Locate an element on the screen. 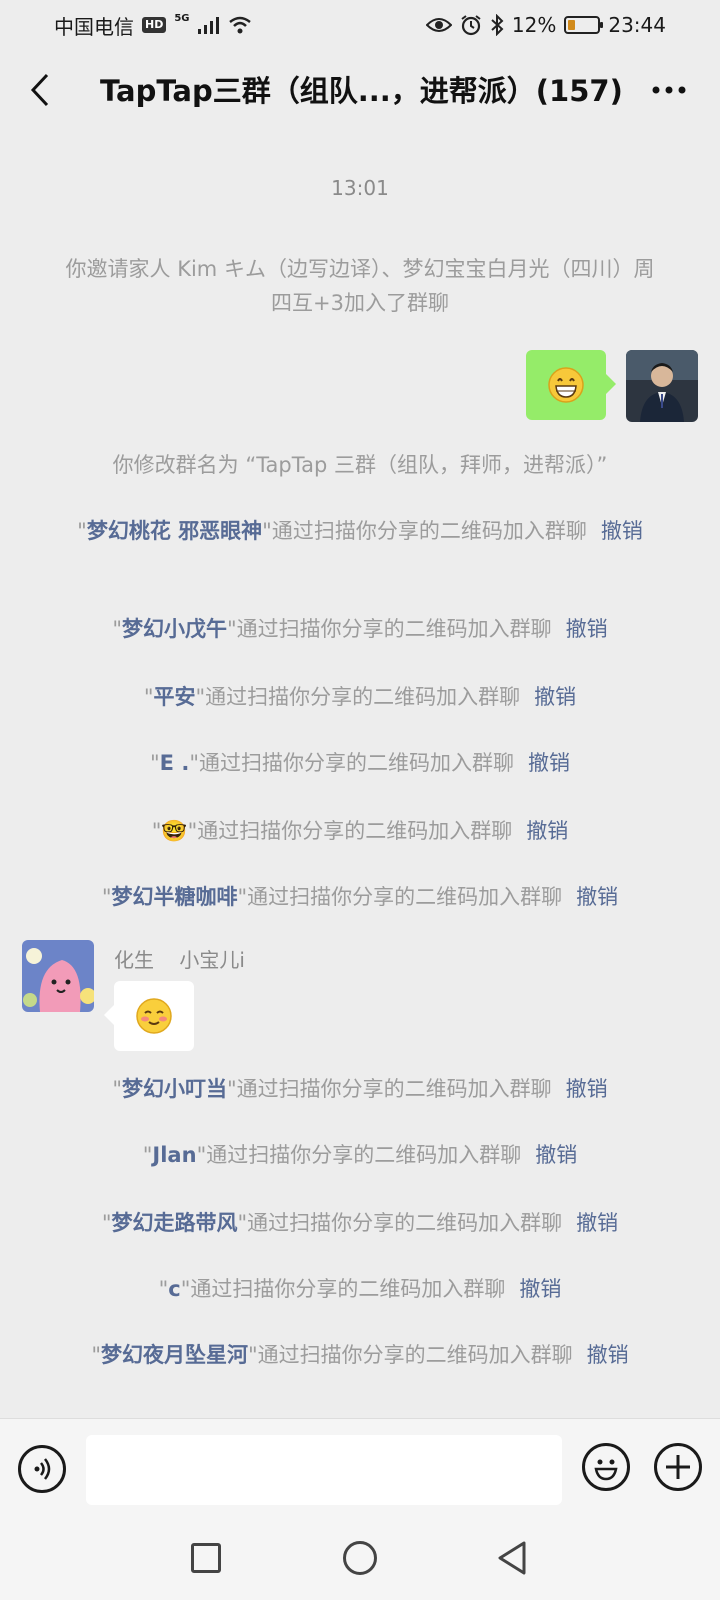 This screenshot has height=1600, width=720. joined-member-name: 梦幻桃花 邪恶眼神 is located at coordinates (174, 531).